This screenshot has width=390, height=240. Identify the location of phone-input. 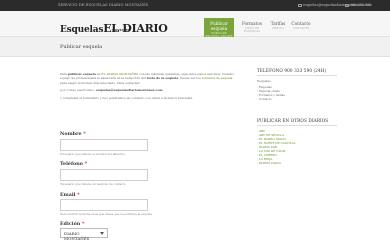
(104, 175).